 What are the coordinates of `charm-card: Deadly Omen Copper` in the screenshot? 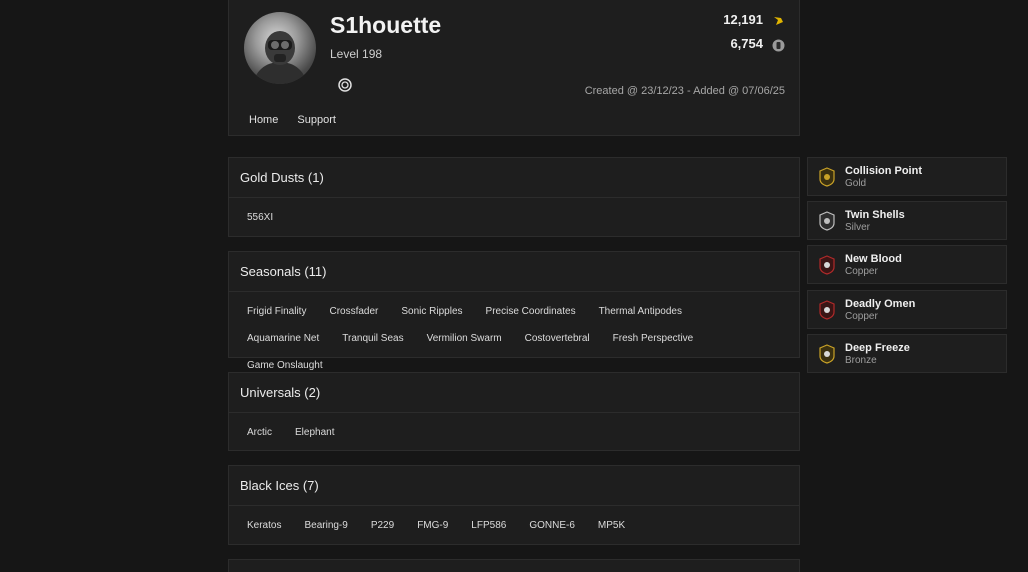 It's located at (907, 309).